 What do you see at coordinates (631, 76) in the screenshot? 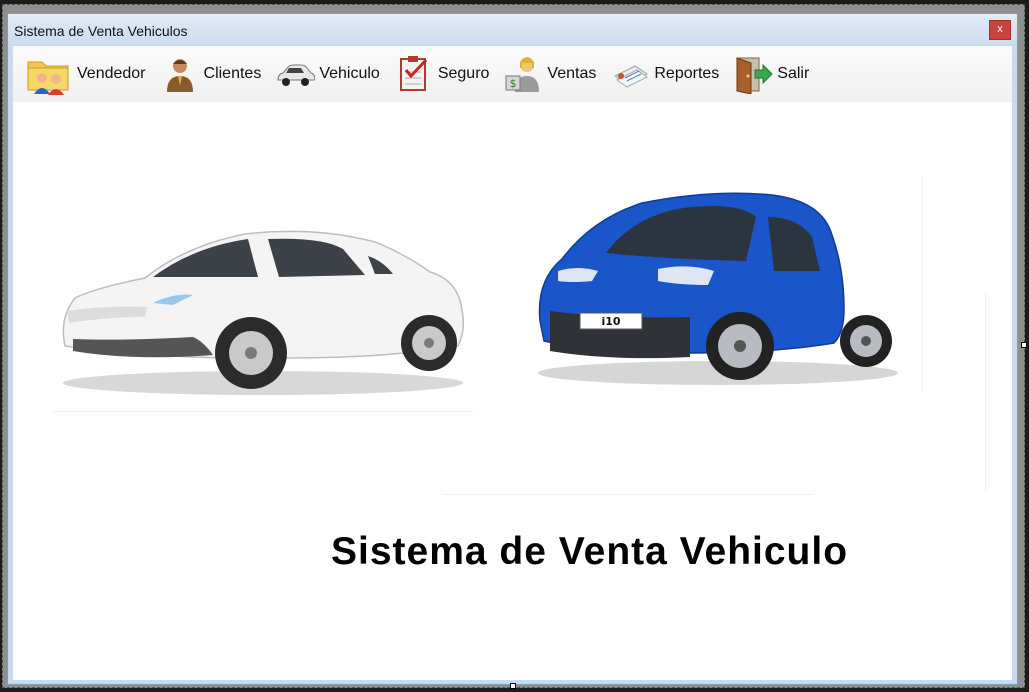
I see `reports-icon` at bounding box center [631, 76].